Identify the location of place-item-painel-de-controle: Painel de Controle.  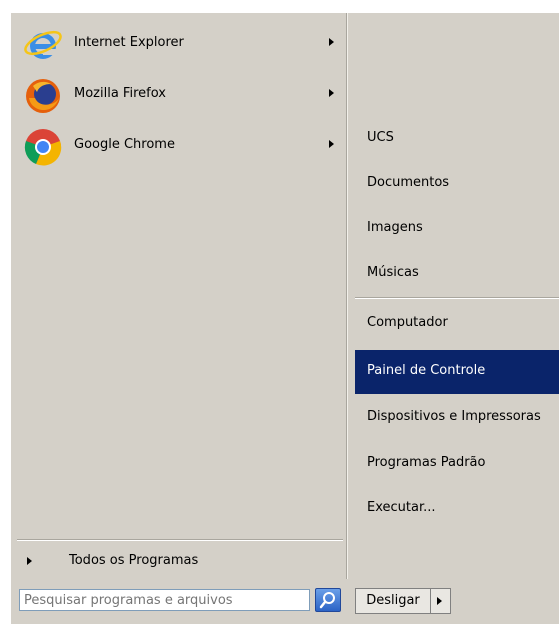
(457, 372).